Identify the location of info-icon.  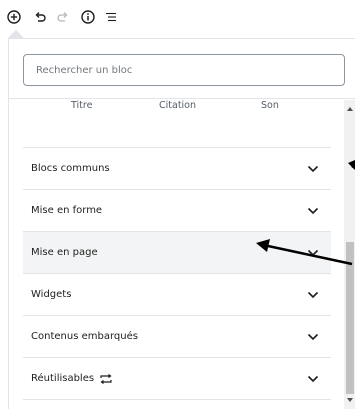
(88, 17).